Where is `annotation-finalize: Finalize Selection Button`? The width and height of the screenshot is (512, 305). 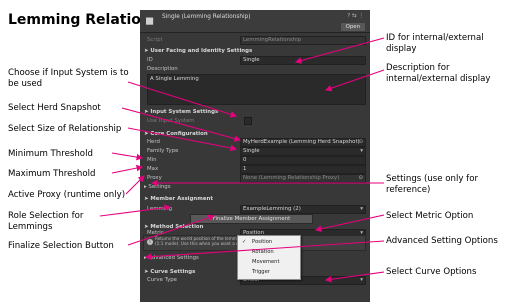 annotation-finalize: Finalize Selection Button is located at coordinates (61, 246).